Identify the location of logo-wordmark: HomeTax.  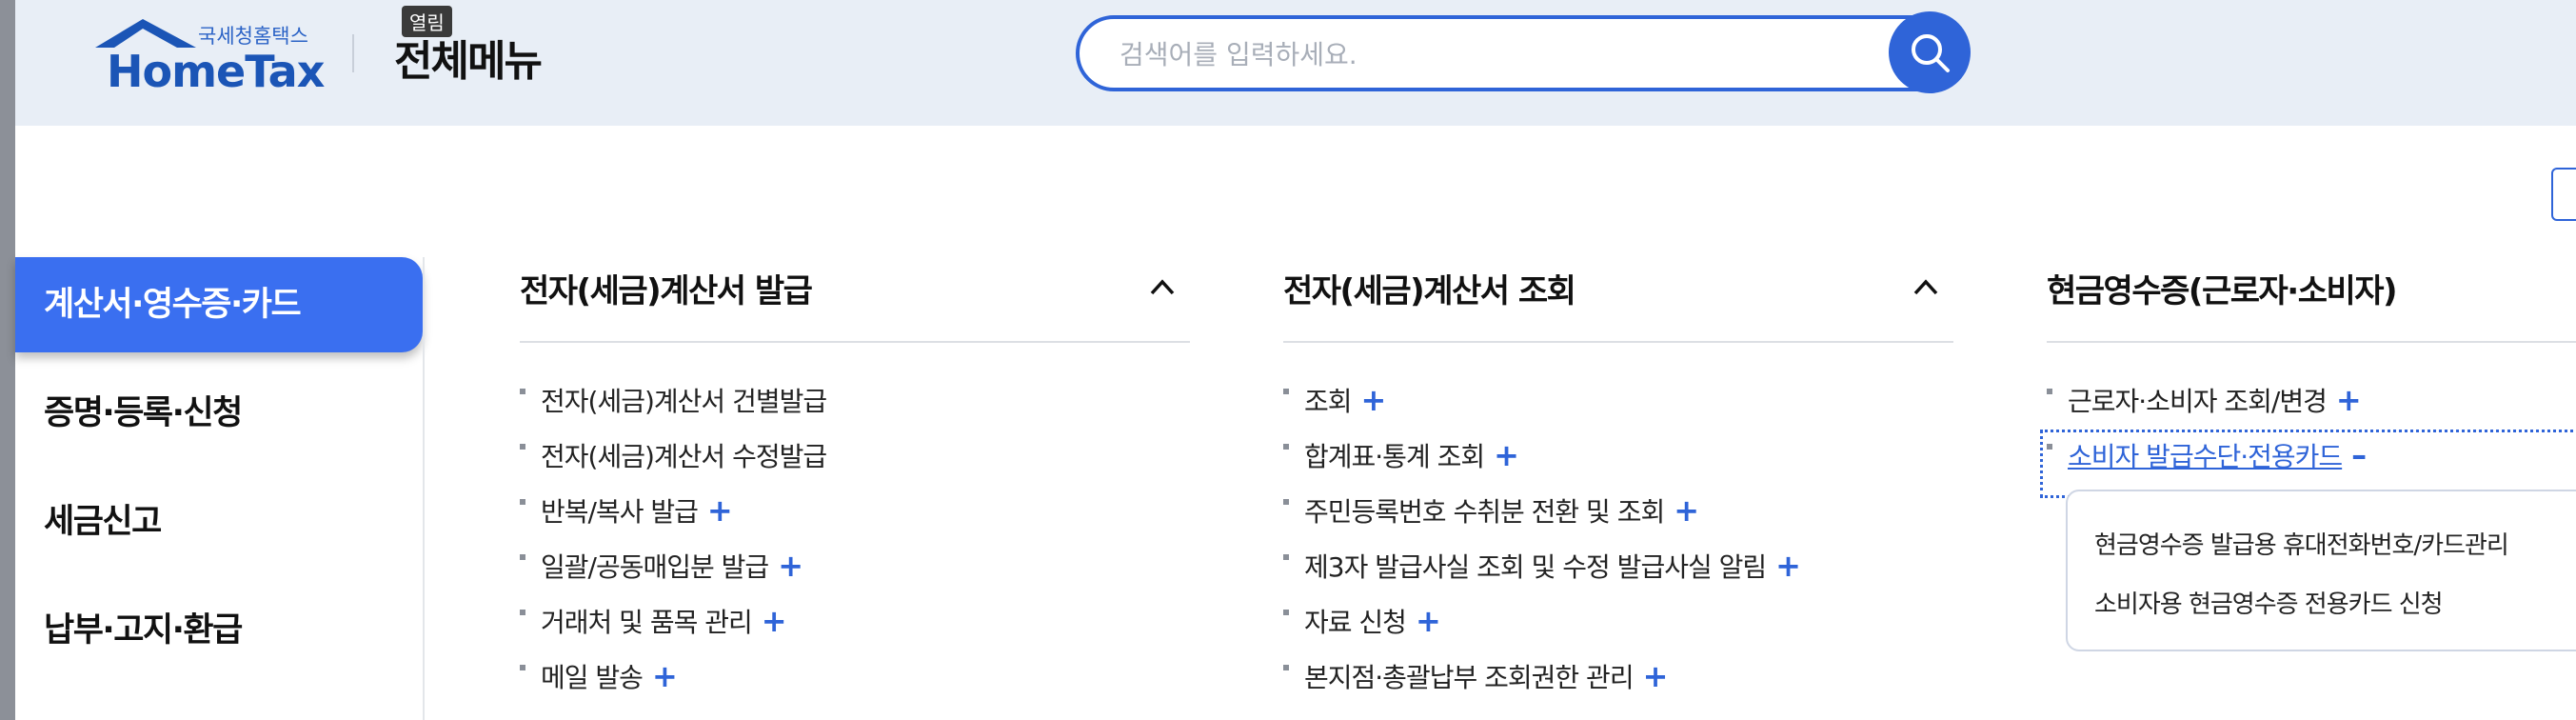
(216, 71).